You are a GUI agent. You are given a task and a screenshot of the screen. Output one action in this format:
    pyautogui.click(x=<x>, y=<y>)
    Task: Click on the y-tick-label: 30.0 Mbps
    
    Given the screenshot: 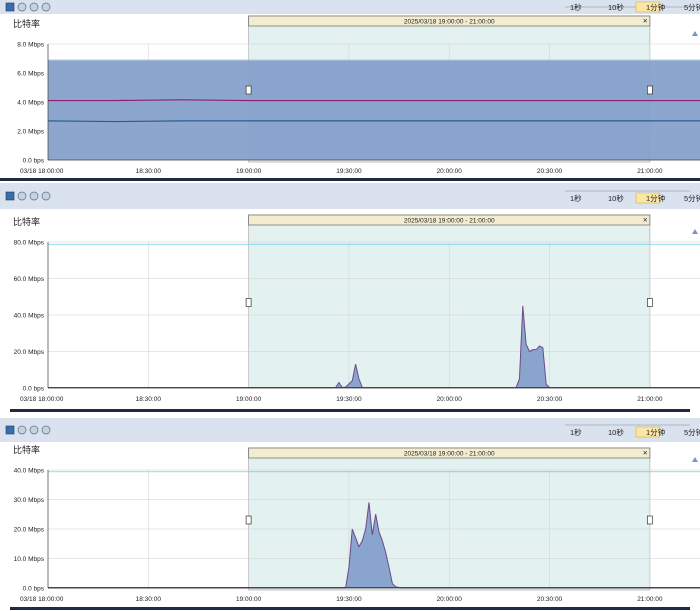 What is the action you would take?
    pyautogui.click(x=29, y=500)
    